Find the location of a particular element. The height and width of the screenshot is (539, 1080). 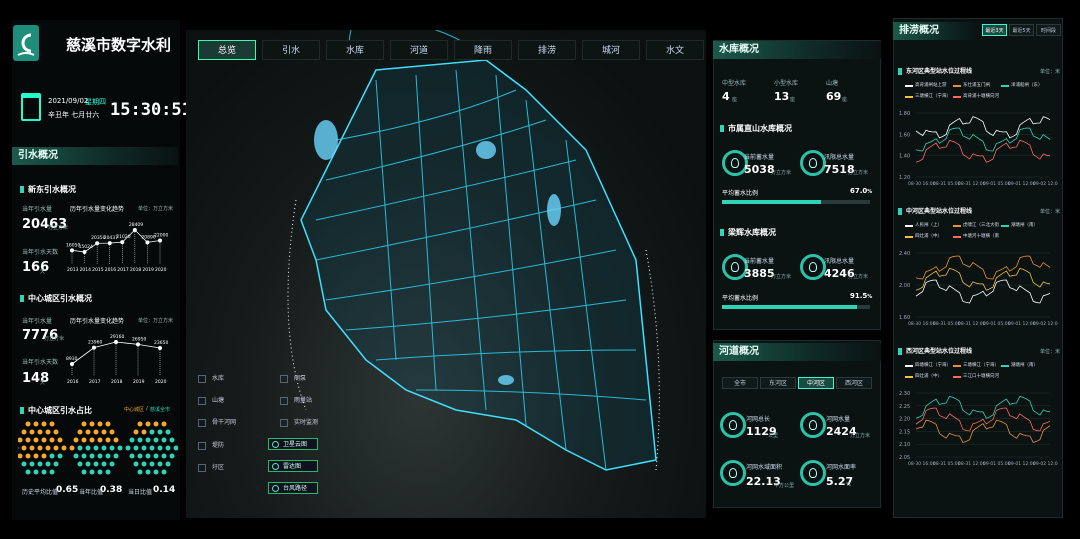

typhoon-button: 台风路径 is located at coordinates (293, 488).